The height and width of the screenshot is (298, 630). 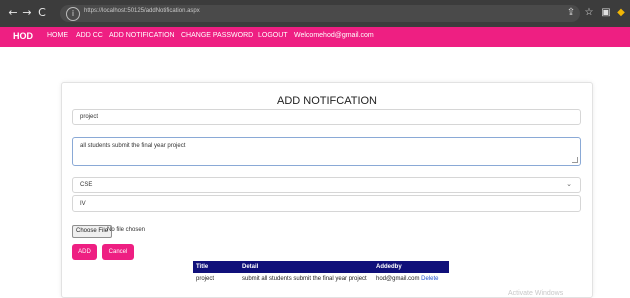 What do you see at coordinates (126, 230) in the screenshot?
I see `file-status: No file chosen` at bounding box center [126, 230].